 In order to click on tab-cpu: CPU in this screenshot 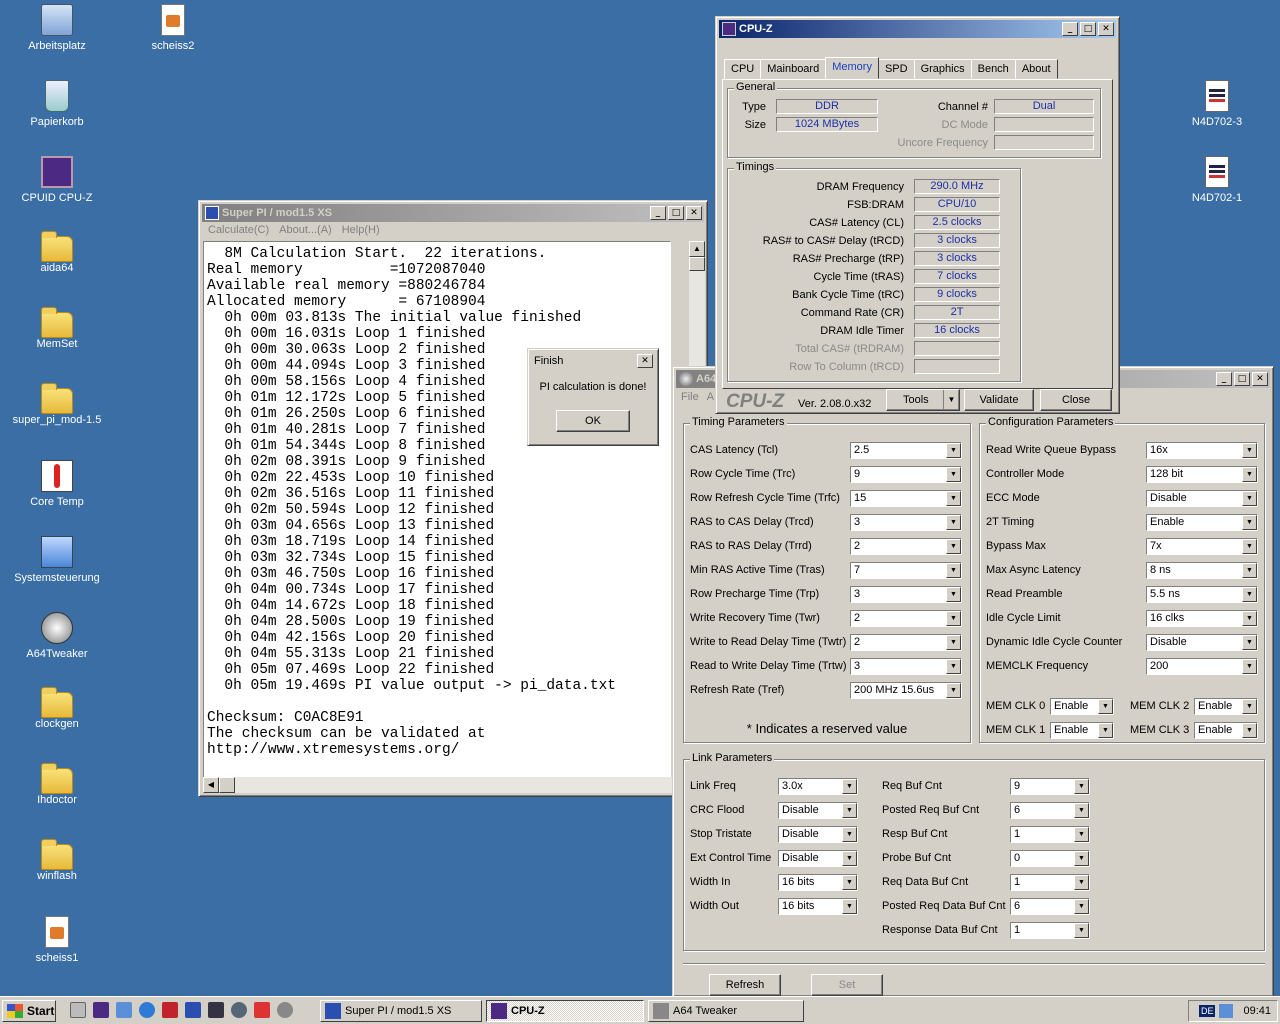, I will do `click(743, 69)`.